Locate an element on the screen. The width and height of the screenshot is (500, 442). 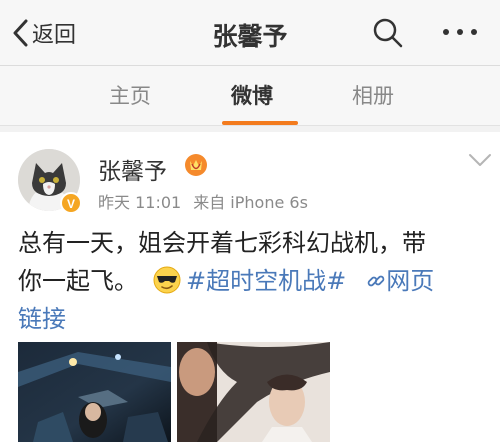
post-text-line2: 你一起飞。 is located at coordinates (78, 281).